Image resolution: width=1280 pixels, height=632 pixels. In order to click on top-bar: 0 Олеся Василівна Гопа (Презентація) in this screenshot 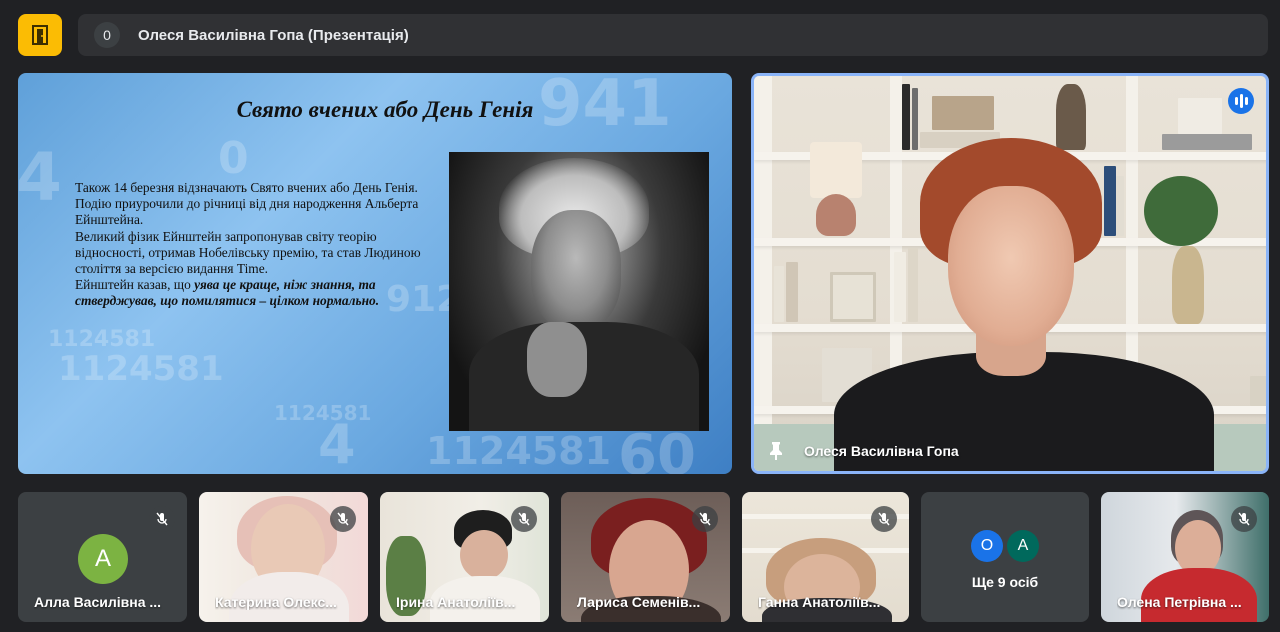, I will do `click(640, 35)`.